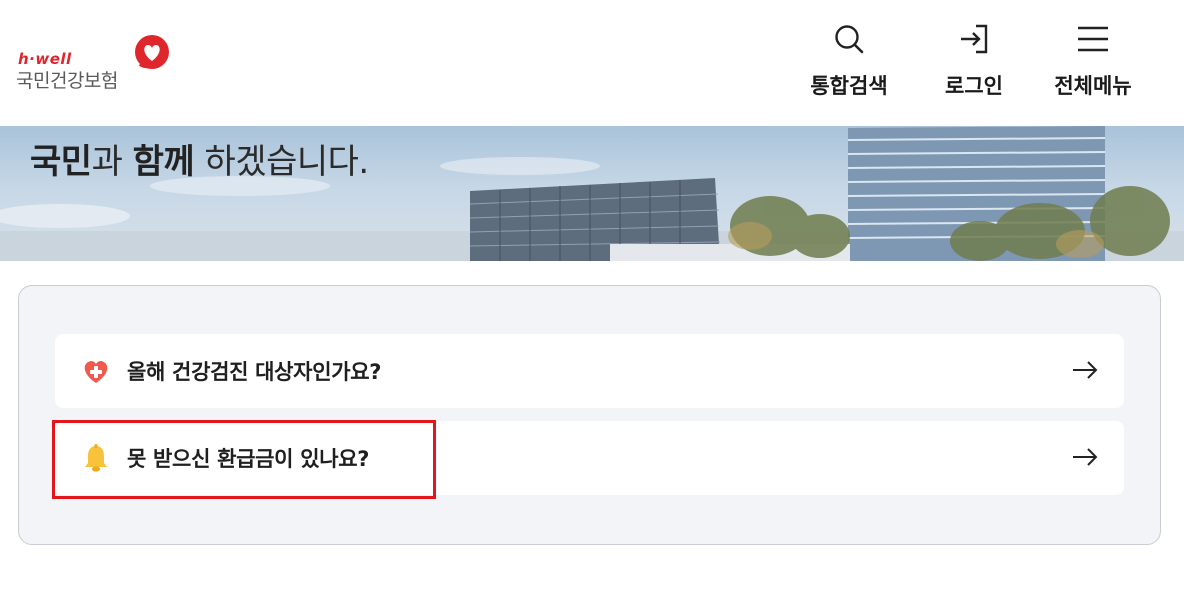 The width and height of the screenshot is (1184, 593). Describe the element at coordinates (67, 81) in the screenshot. I see `logo-name: 국민건강보험` at that location.